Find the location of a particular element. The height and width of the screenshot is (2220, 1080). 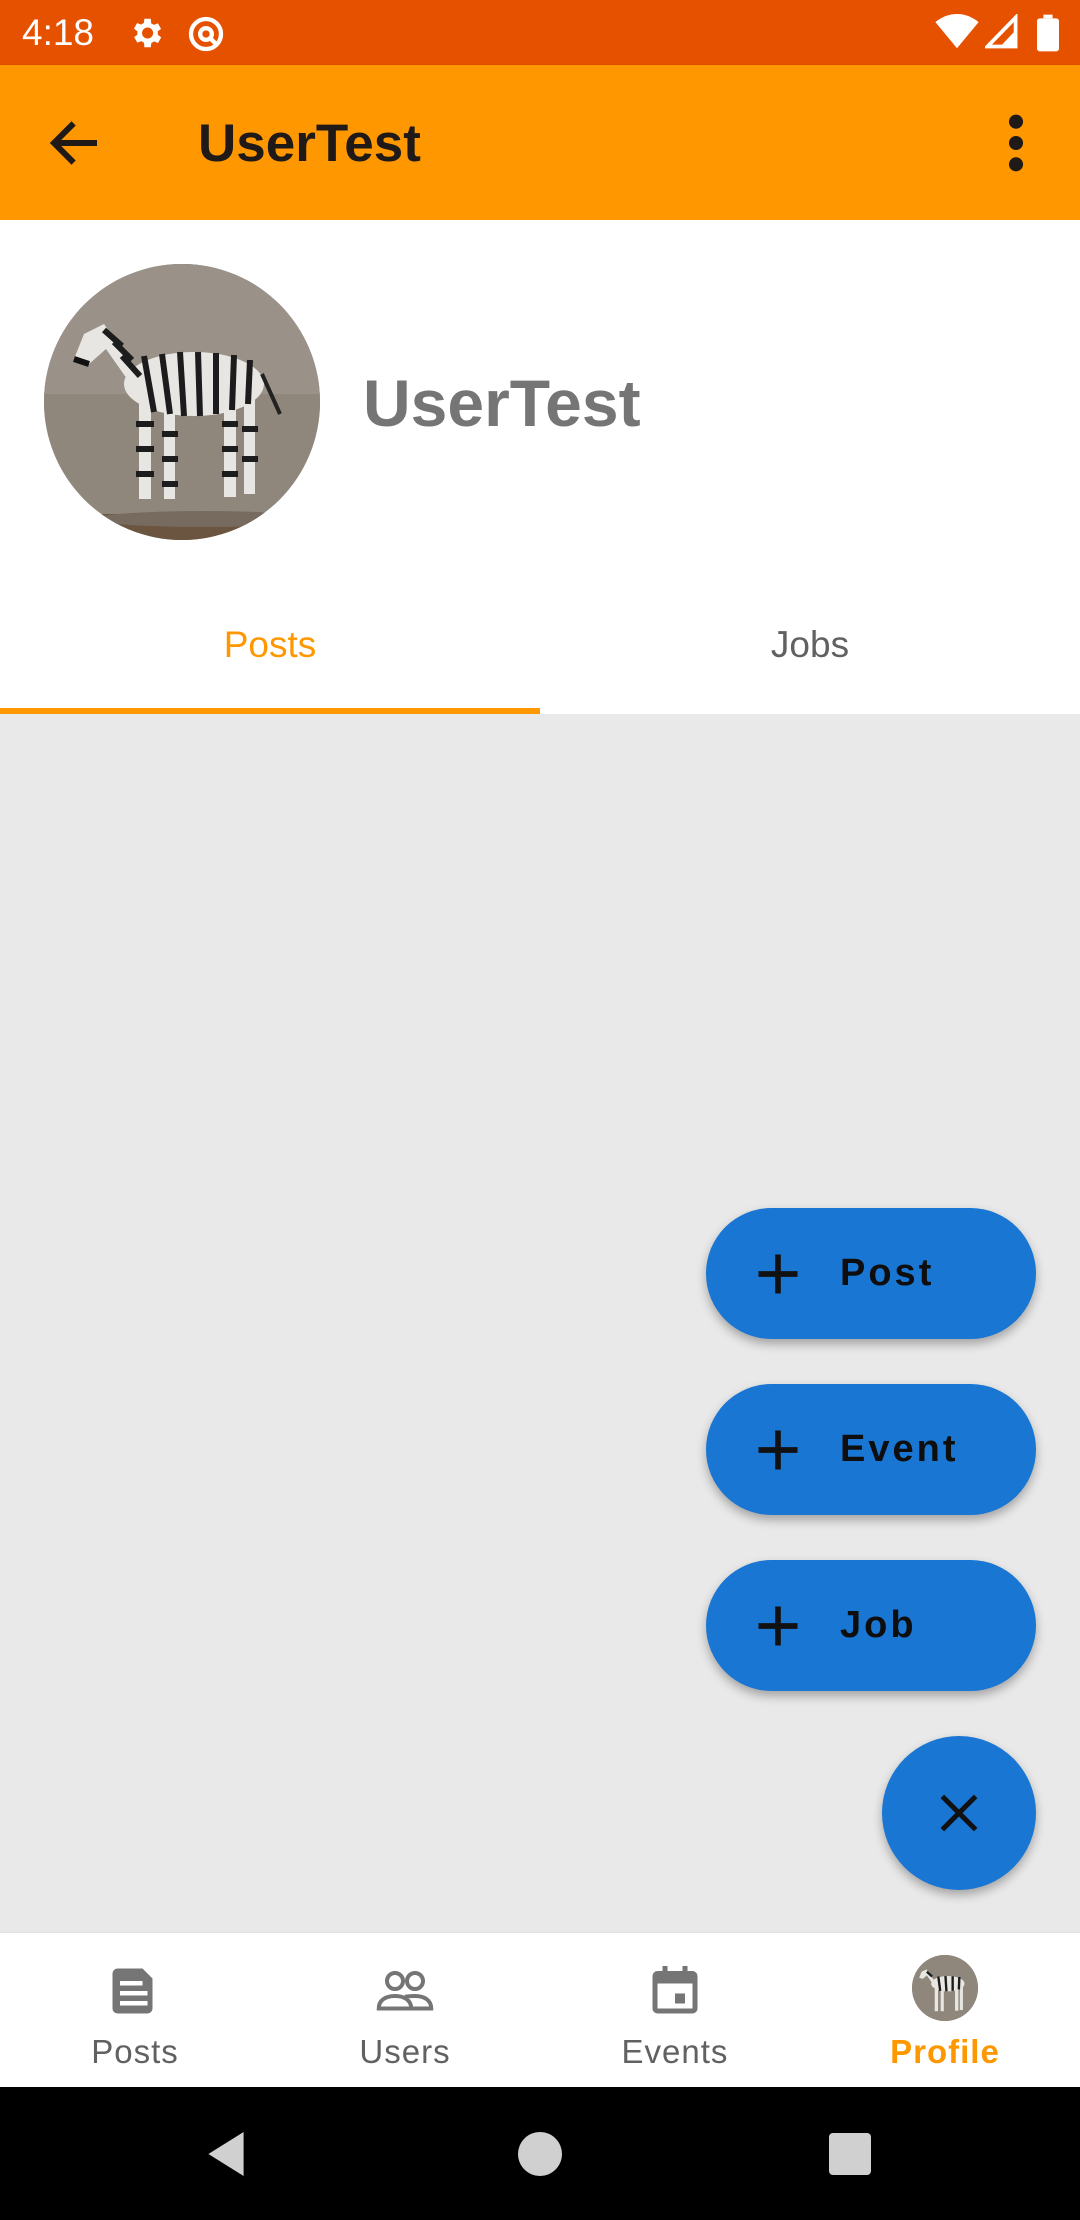

tab-jobs: Jobs is located at coordinates (810, 645).